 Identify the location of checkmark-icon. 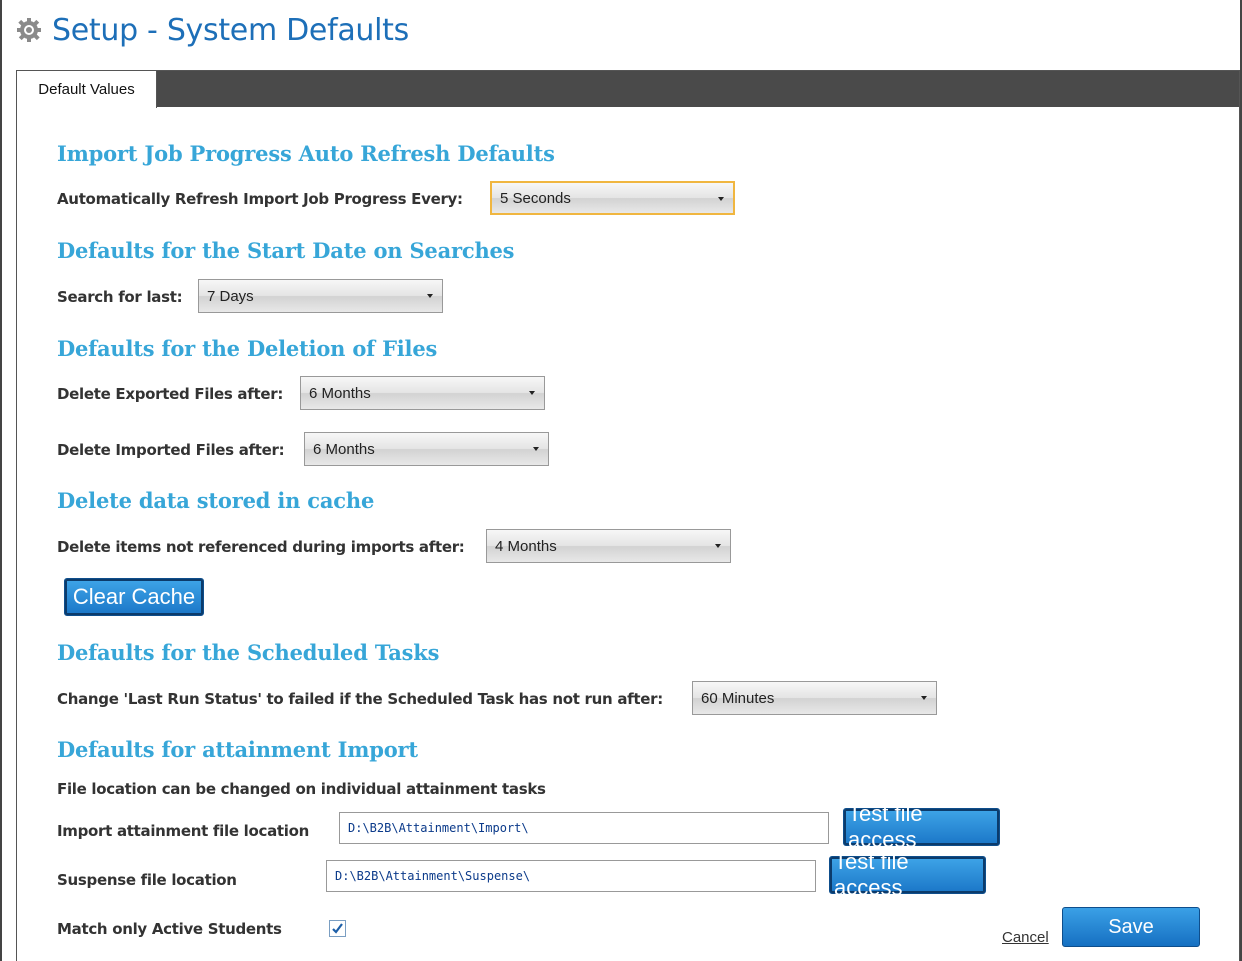
(337, 928).